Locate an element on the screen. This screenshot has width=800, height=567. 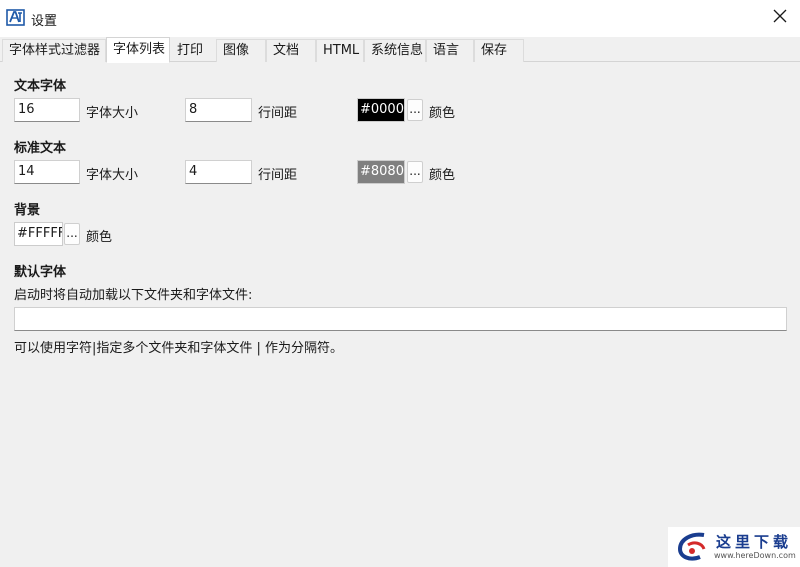
site-watermark: 这里下载 www.hereDown.com is located at coordinates (734, 547).